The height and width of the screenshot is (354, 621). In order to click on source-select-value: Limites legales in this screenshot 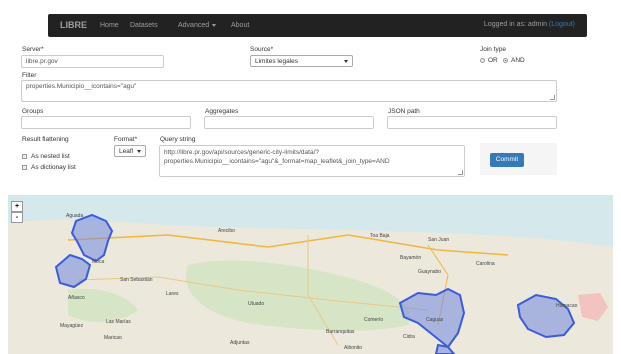, I will do `click(276, 61)`.